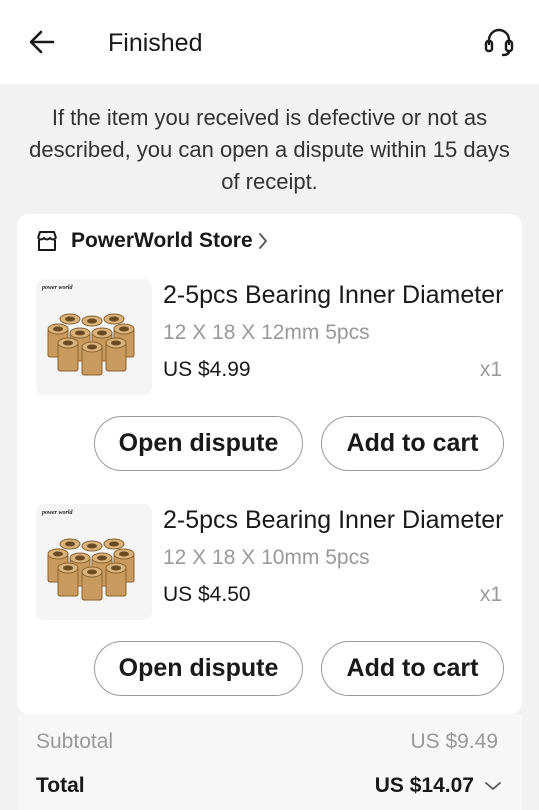 Image resolution: width=539 pixels, height=810 pixels. Describe the element at coordinates (155, 43) in the screenshot. I see `page-title: Finished` at that location.